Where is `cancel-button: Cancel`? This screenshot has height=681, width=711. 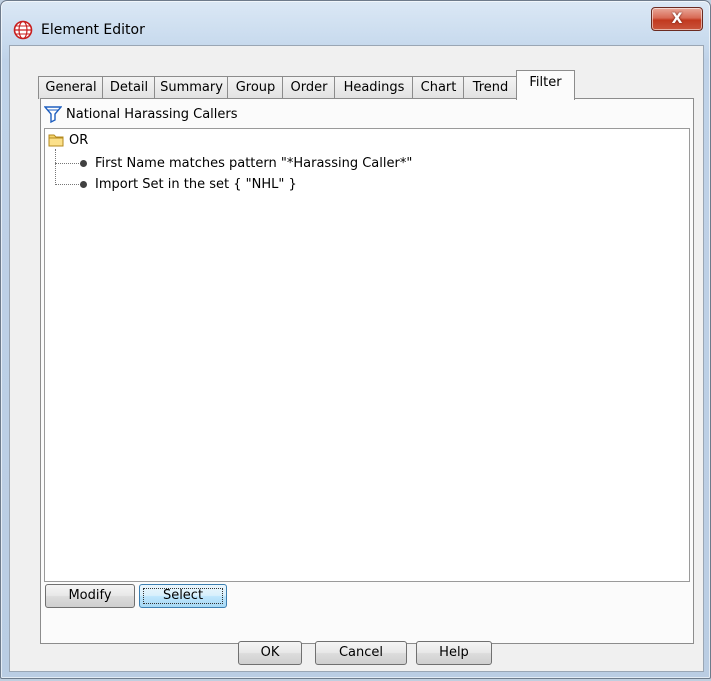 cancel-button: Cancel is located at coordinates (361, 653).